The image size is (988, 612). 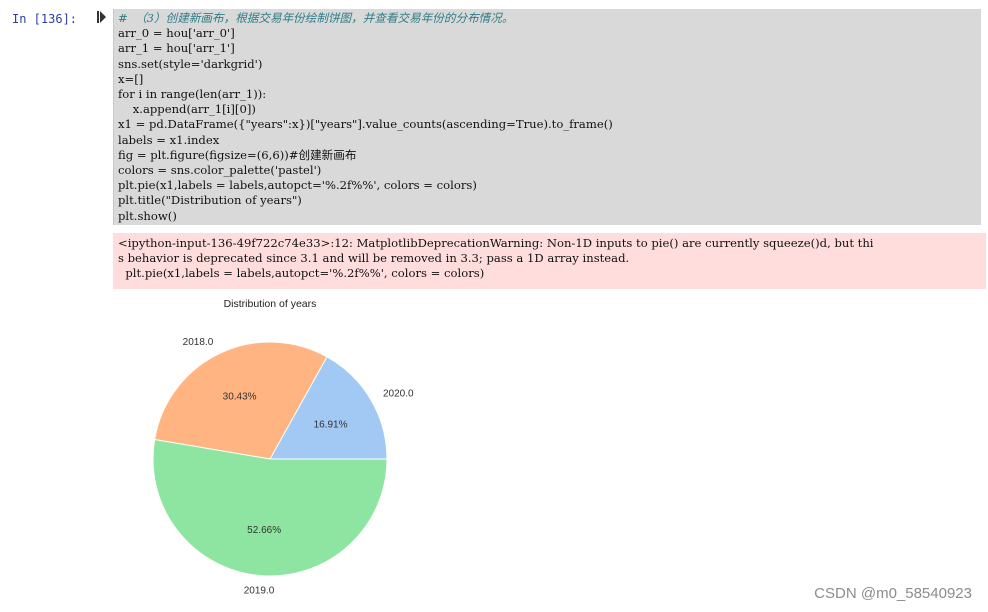 What do you see at coordinates (147, 215) in the screenshot?
I see `code-line: plt.show()` at bounding box center [147, 215].